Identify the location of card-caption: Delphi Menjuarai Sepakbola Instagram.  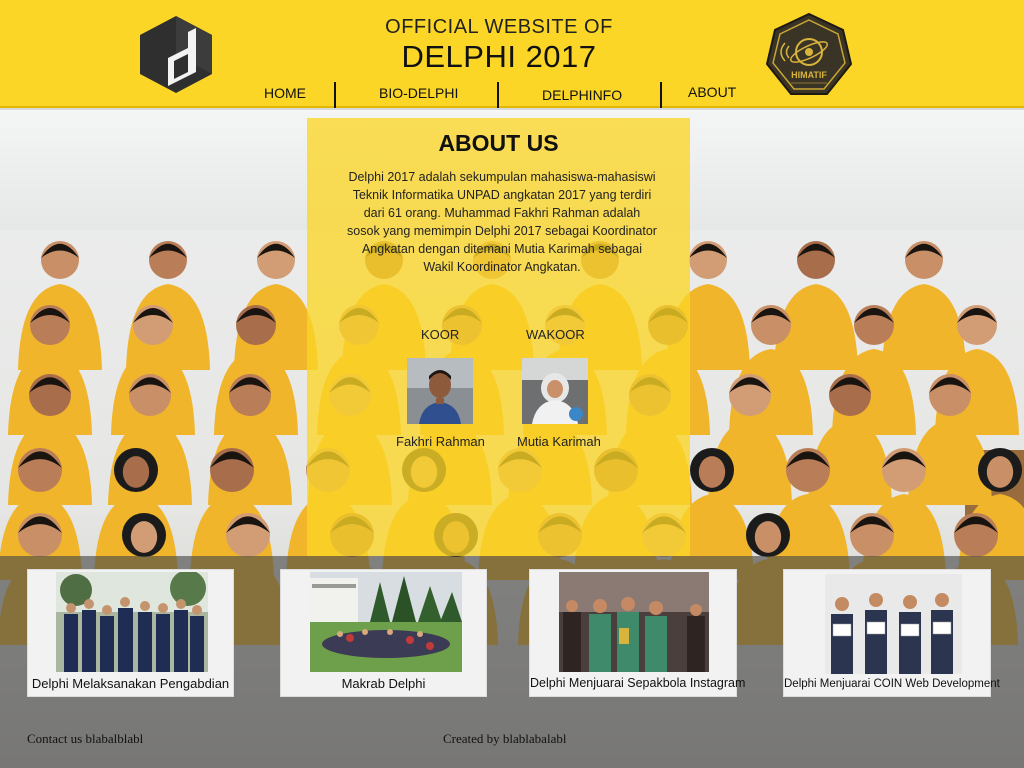
(638, 683).